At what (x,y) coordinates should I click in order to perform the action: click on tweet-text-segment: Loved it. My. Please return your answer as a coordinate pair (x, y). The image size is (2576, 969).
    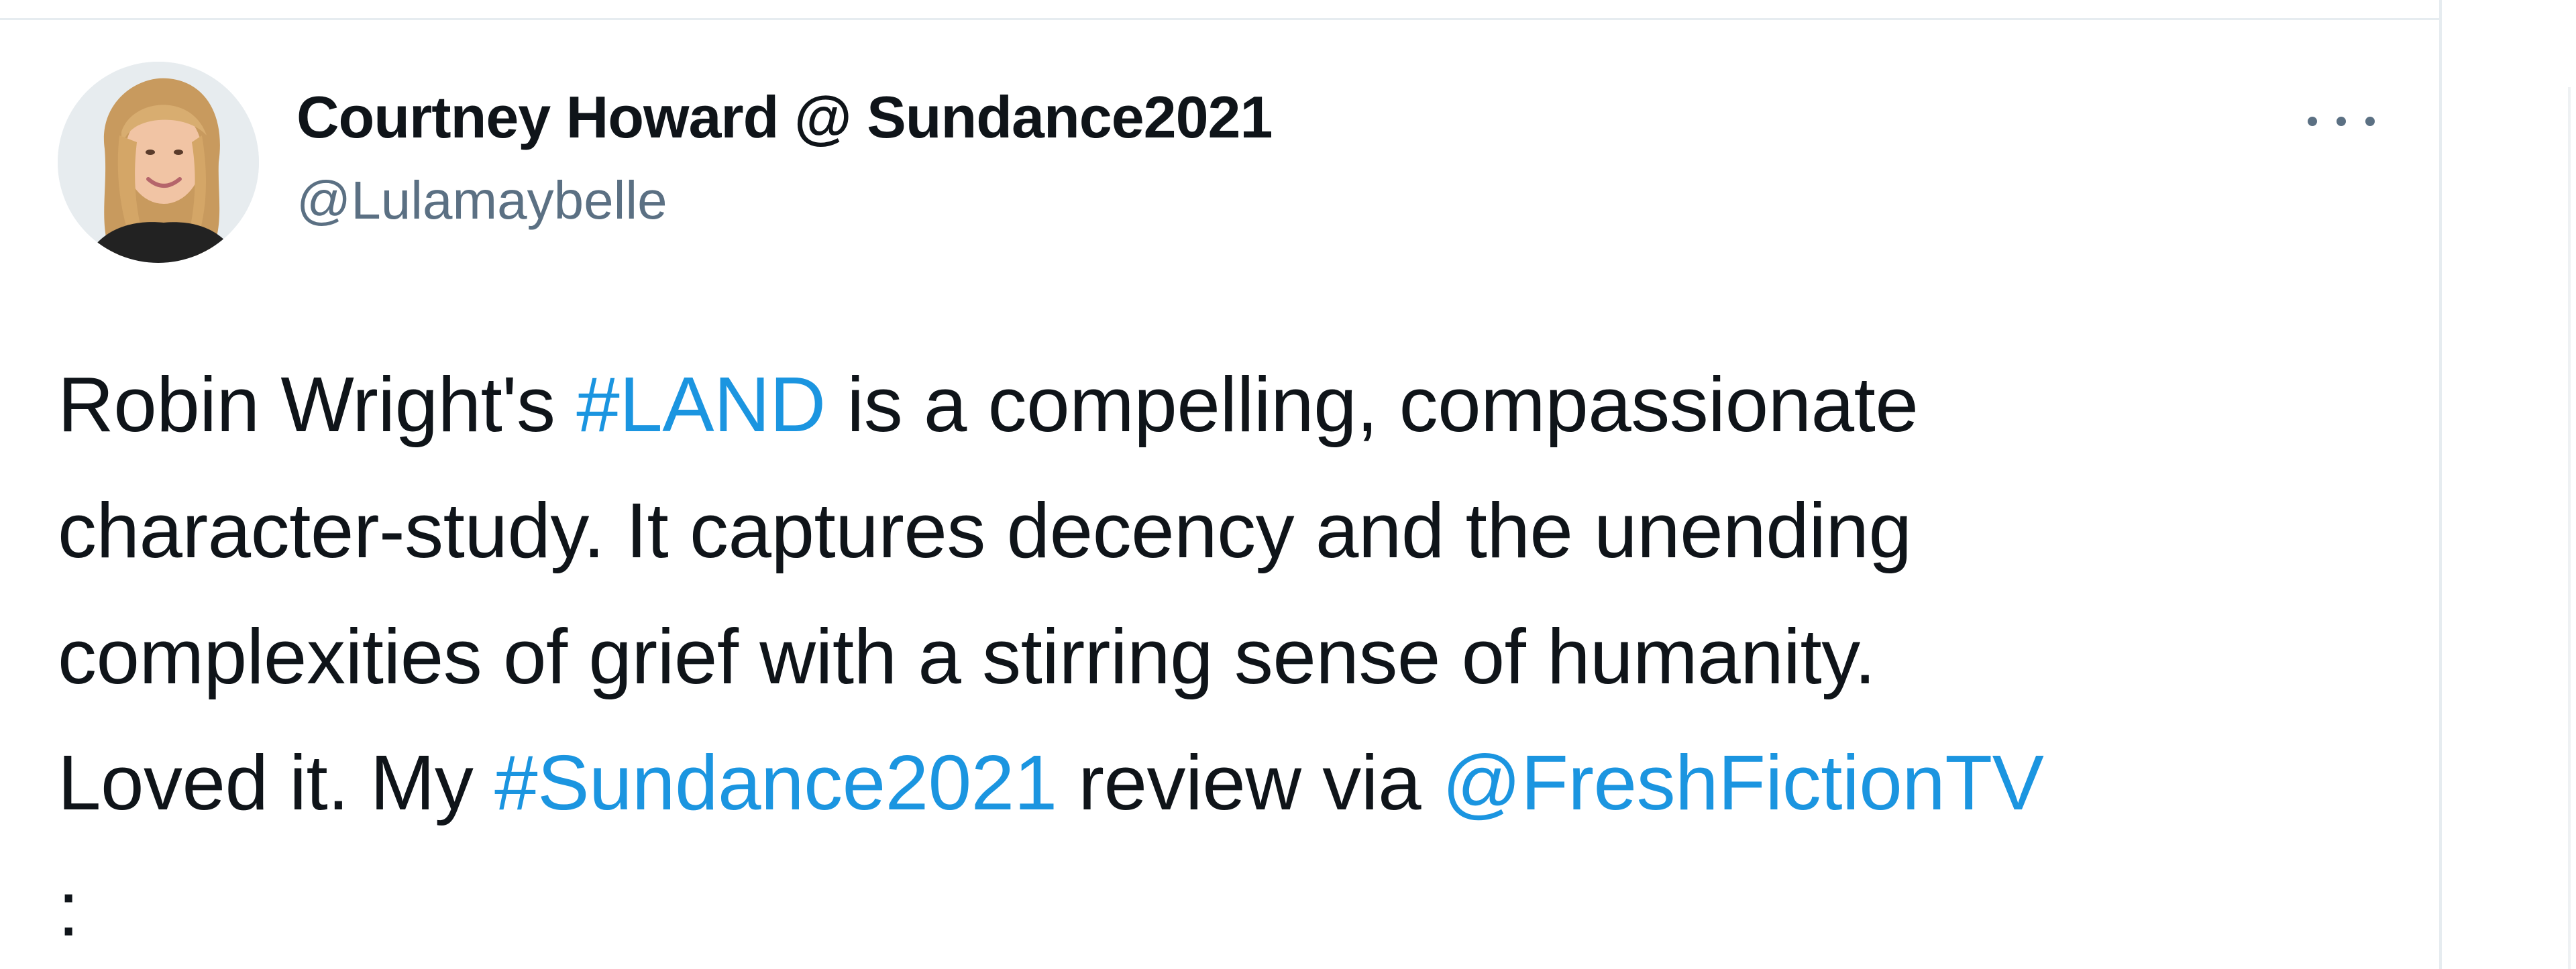
    Looking at the image, I should click on (276, 782).